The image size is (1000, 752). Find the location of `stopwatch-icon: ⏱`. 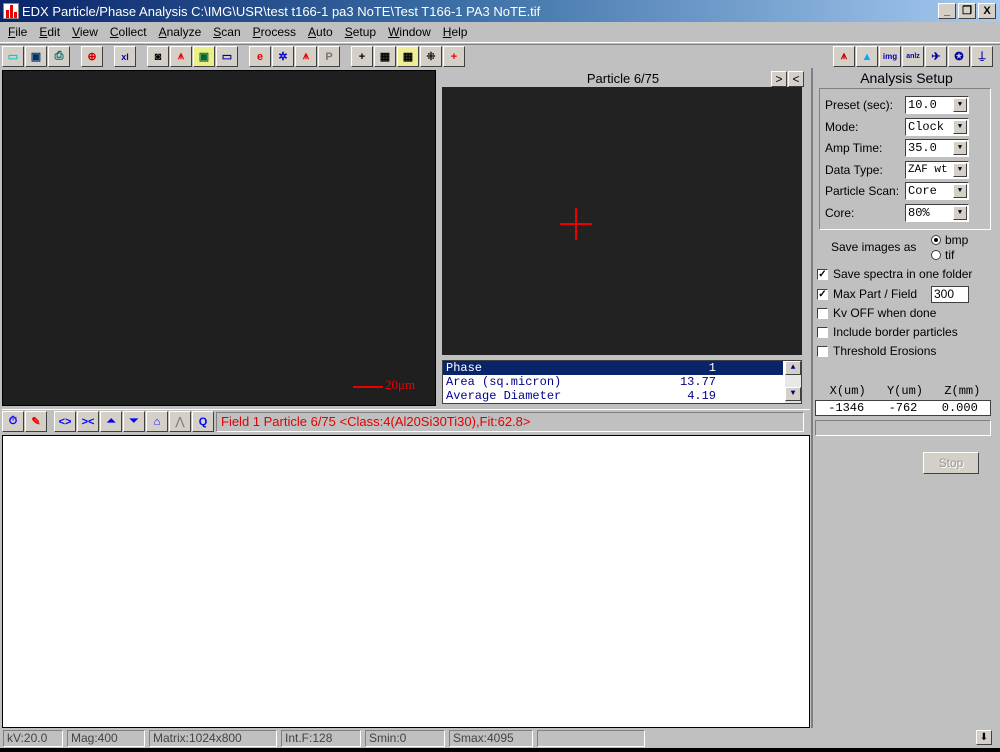

stopwatch-icon: ⏱ is located at coordinates (13, 421).